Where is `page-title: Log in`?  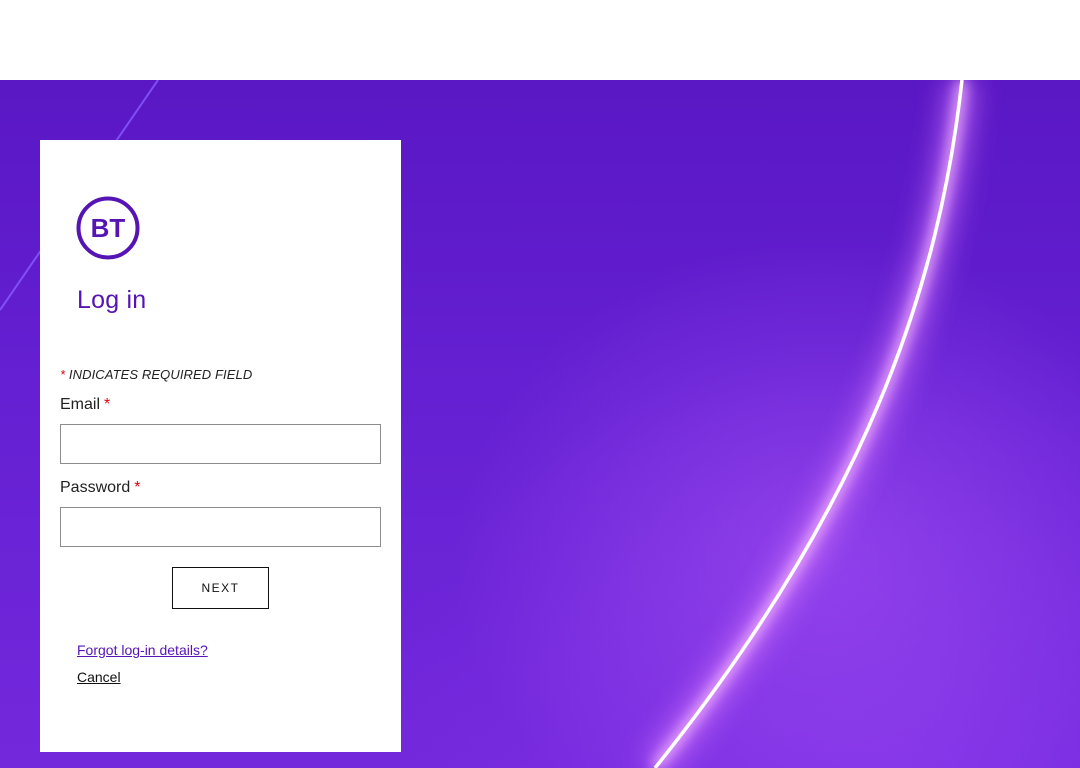
page-title: Log in is located at coordinates (112, 300).